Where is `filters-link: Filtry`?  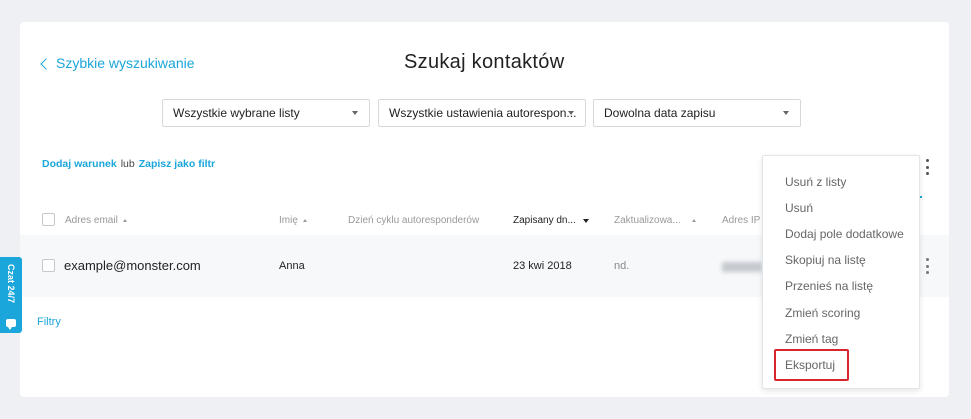
filters-link: Filtry is located at coordinates (49, 322).